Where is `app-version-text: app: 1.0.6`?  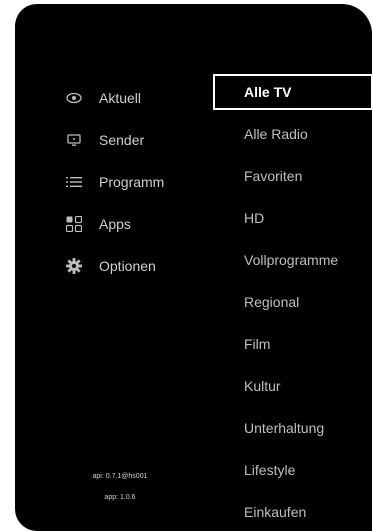 app-version-text: app: 1.0.6 is located at coordinates (120, 497).